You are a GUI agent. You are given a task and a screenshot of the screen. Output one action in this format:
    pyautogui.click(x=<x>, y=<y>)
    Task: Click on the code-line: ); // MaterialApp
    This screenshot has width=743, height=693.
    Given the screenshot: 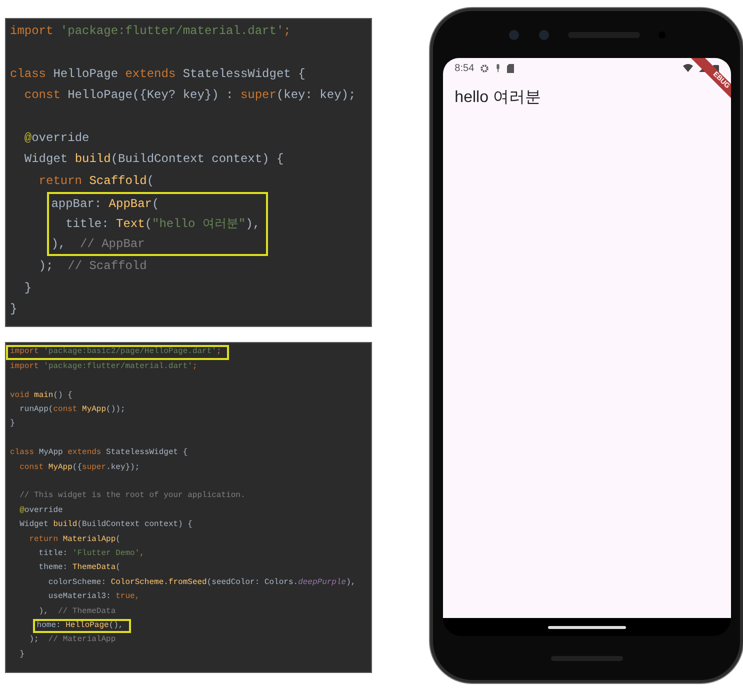 What is the action you would take?
    pyautogui.click(x=72, y=640)
    